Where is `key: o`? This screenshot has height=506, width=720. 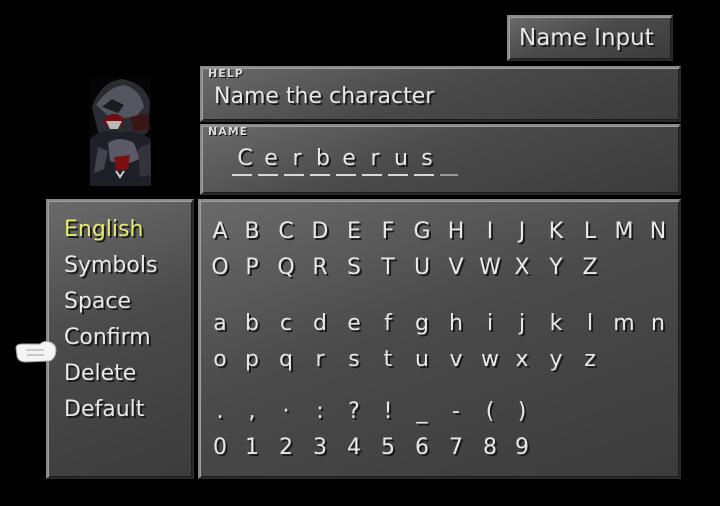 key: o is located at coordinates (220, 359).